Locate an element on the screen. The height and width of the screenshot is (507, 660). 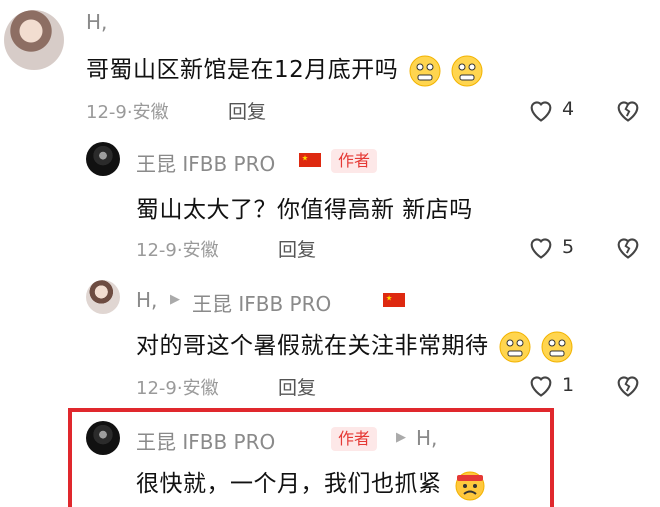
comment-text: 对的哥这个暑假就在关注非常期待 is located at coordinates (355, 345).